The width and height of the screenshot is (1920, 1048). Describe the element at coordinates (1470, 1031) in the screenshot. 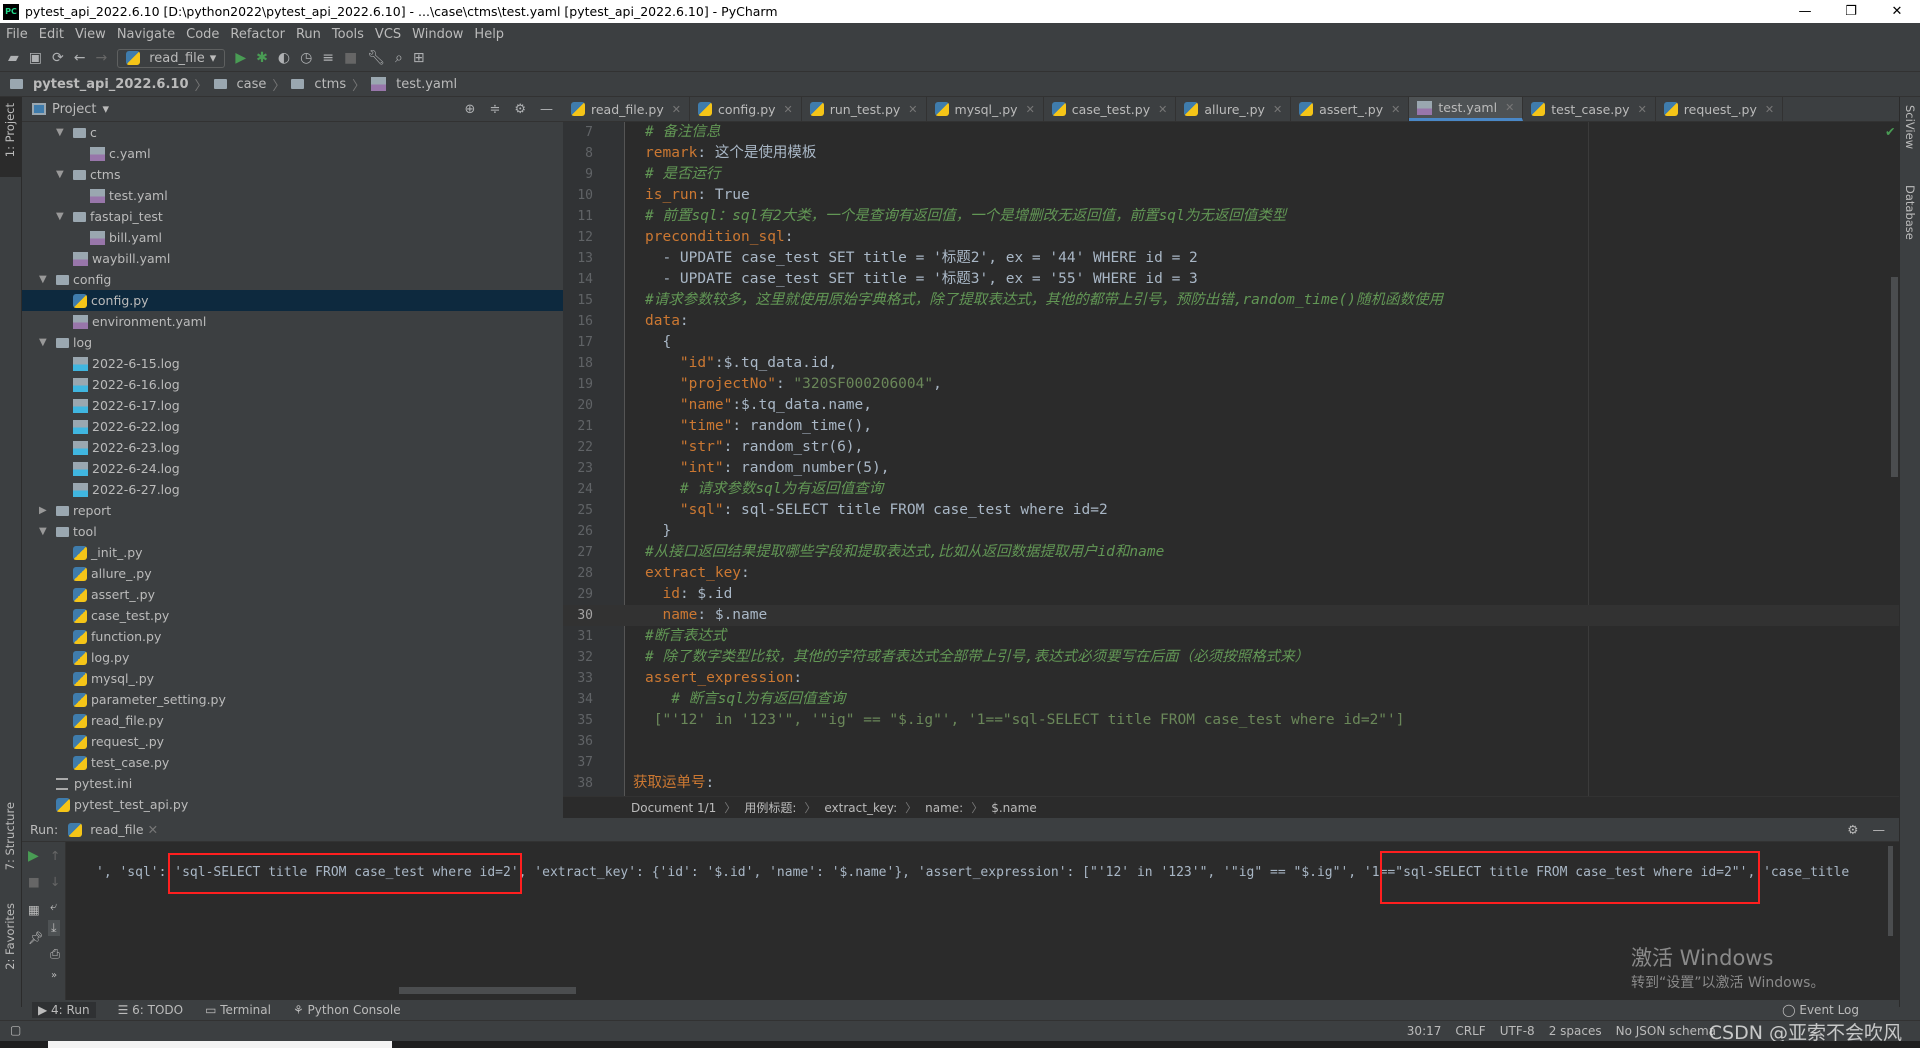

I see `line-separator: CRLF` at that location.